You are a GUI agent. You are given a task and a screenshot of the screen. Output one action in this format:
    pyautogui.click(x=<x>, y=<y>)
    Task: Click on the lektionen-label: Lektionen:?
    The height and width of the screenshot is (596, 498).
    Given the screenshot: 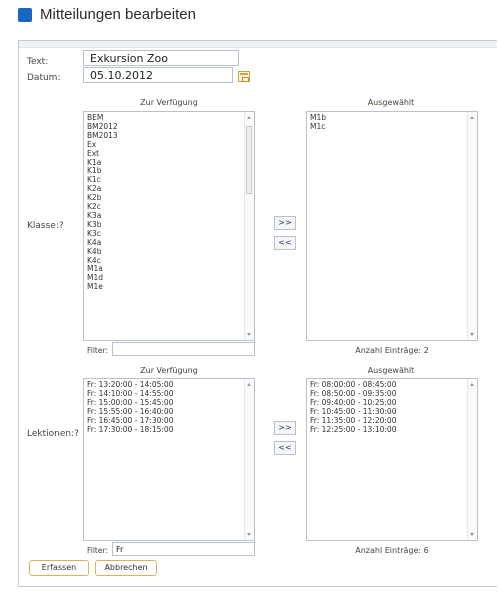 What is the action you would take?
    pyautogui.click(x=53, y=434)
    